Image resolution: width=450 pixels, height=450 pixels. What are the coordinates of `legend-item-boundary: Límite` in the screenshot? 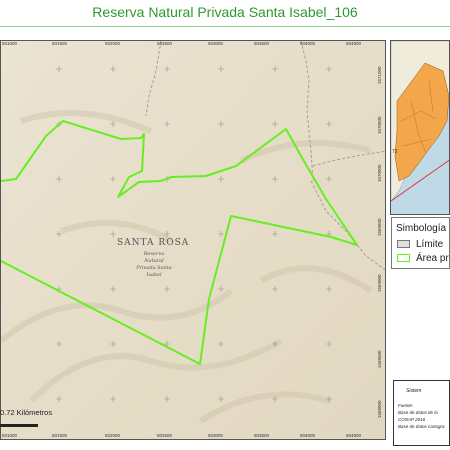 It's located at (420, 244).